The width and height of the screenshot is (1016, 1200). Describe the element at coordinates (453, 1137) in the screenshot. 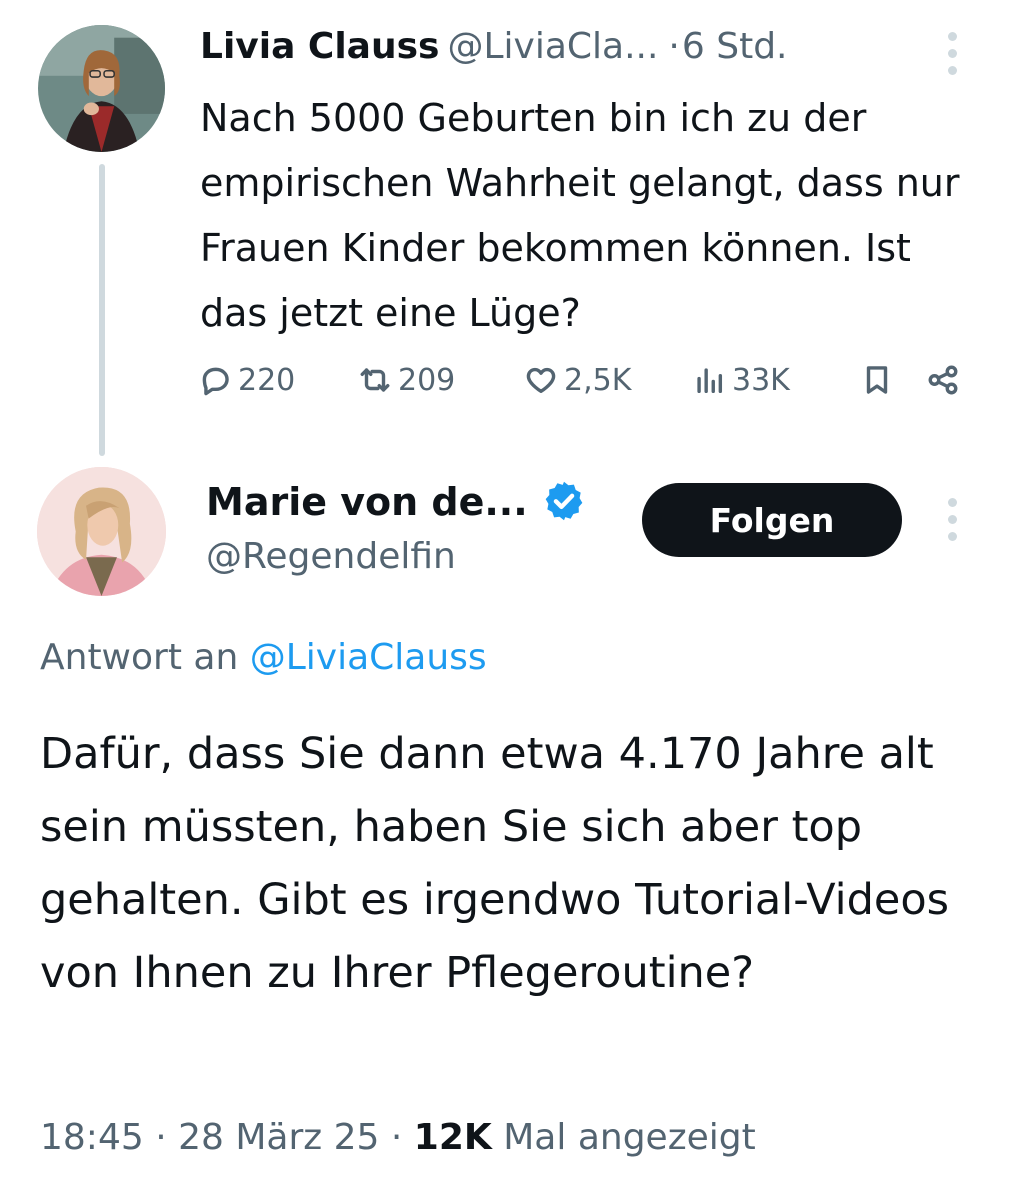

I see `tweet2-views-count: 12K` at that location.